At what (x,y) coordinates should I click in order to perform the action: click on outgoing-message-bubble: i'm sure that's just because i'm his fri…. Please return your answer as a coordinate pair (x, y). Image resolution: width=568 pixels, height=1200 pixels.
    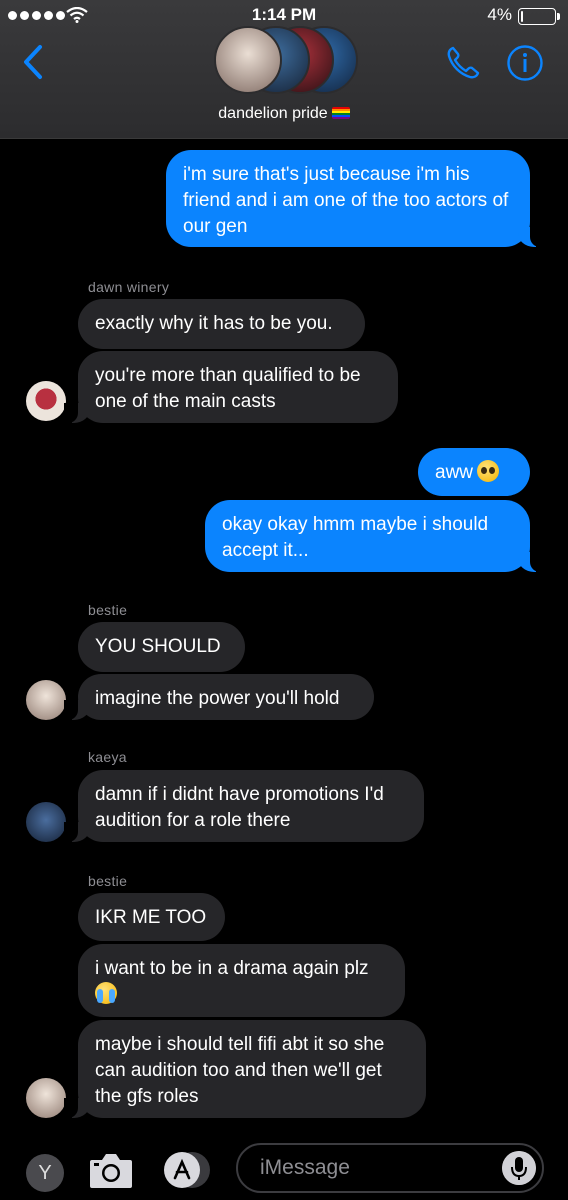
    Looking at the image, I should click on (355, 198).